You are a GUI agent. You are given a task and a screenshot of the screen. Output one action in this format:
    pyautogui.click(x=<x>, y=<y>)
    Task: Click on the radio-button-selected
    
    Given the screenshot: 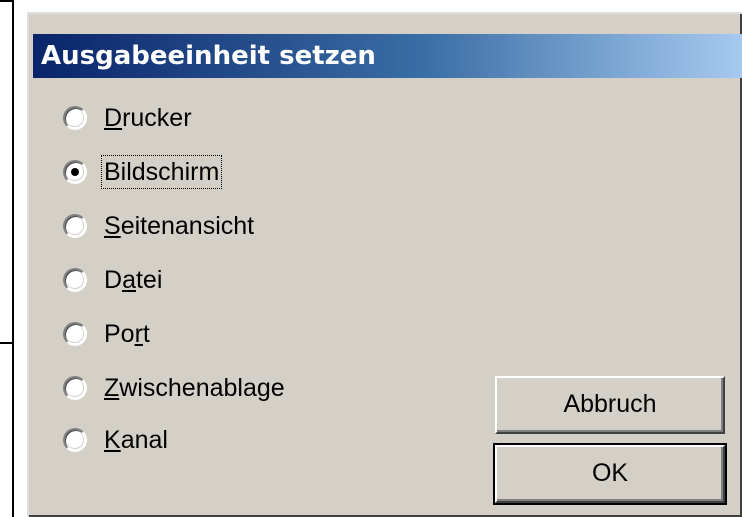 What is the action you would take?
    pyautogui.click(x=75, y=172)
    